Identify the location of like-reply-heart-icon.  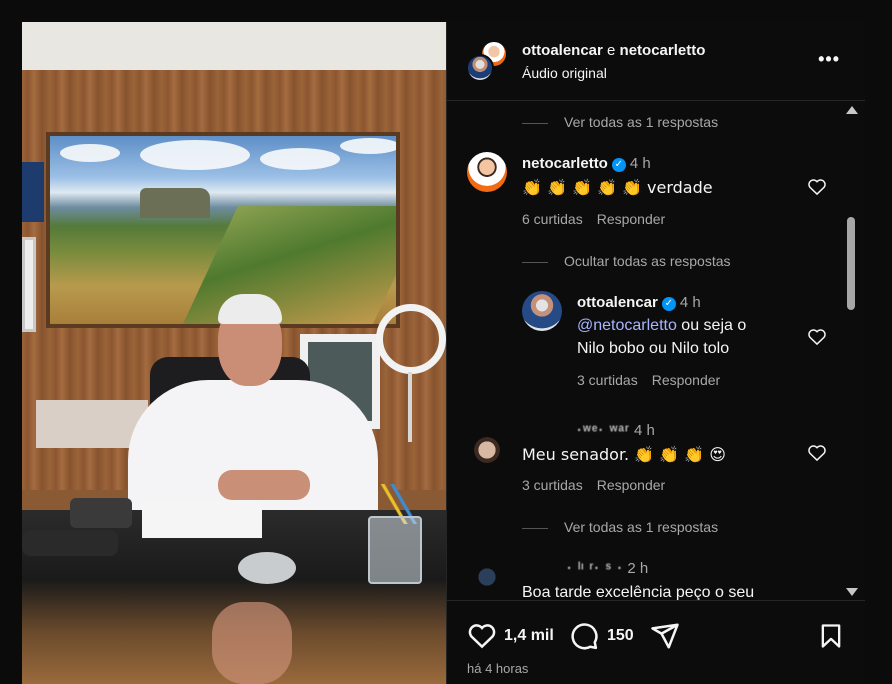
(817, 337).